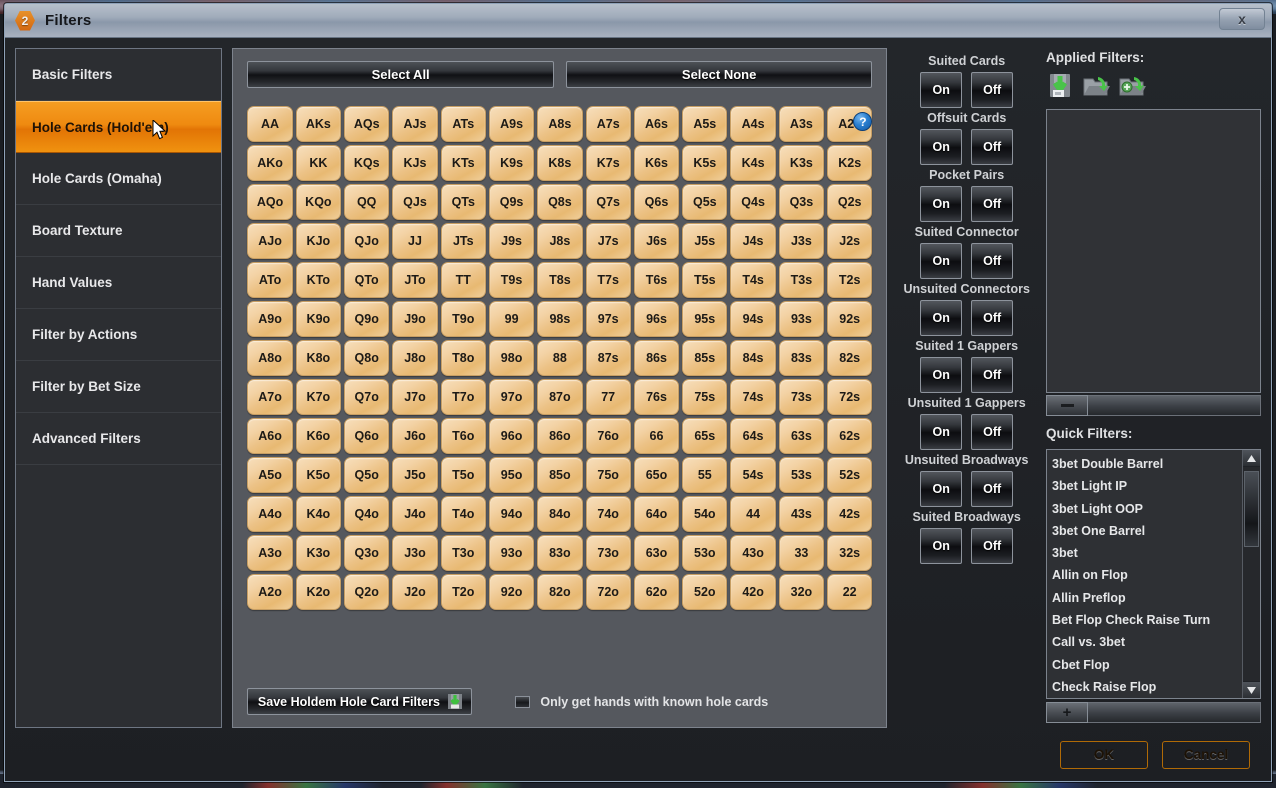  Describe the element at coordinates (850, 163) in the screenshot. I see `hand-cell: K2s` at that location.